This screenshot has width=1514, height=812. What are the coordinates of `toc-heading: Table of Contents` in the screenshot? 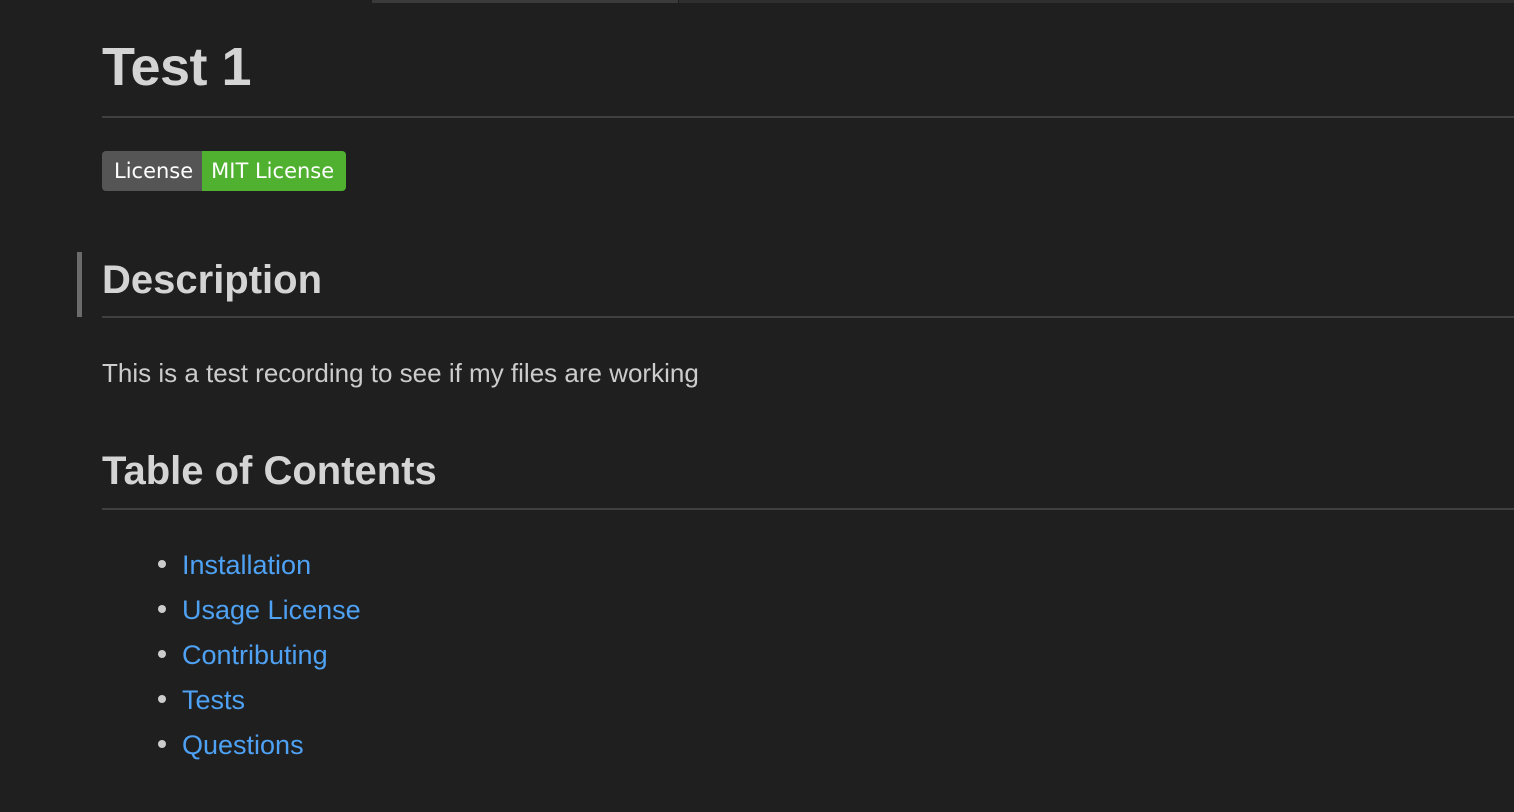 It's located at (269, 471).